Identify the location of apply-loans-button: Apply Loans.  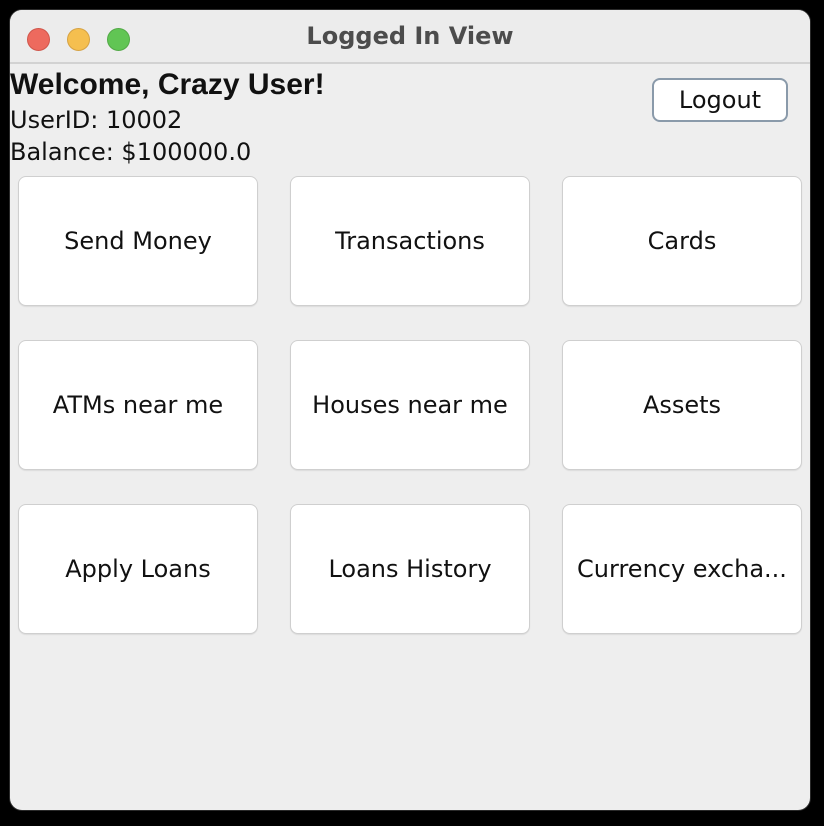
(138, 569).